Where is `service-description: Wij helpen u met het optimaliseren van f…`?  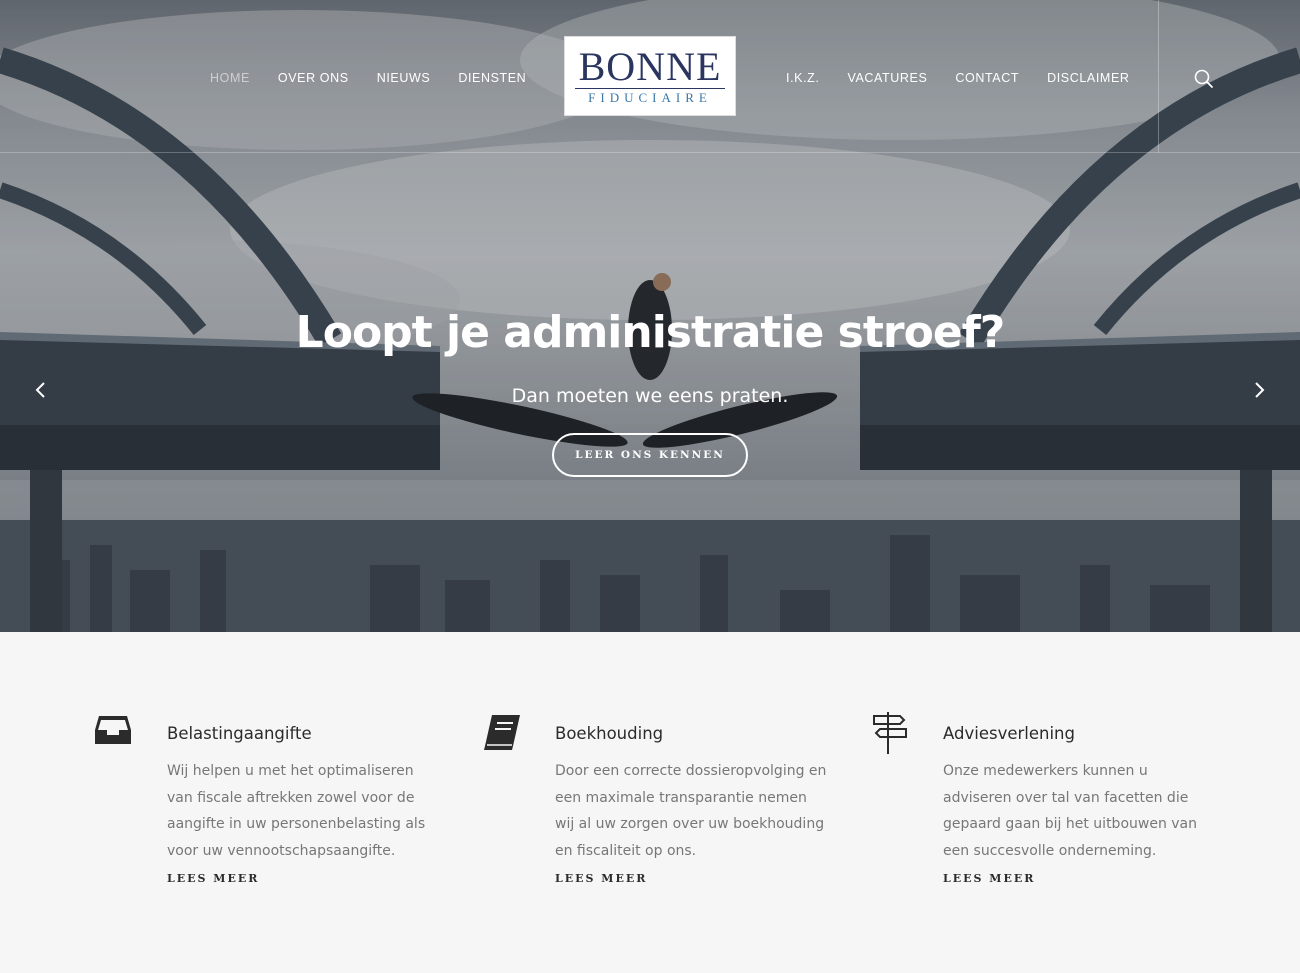 service-description: Wij helpen u met het optimaliseren van f… is located at coordinates (296, 811).